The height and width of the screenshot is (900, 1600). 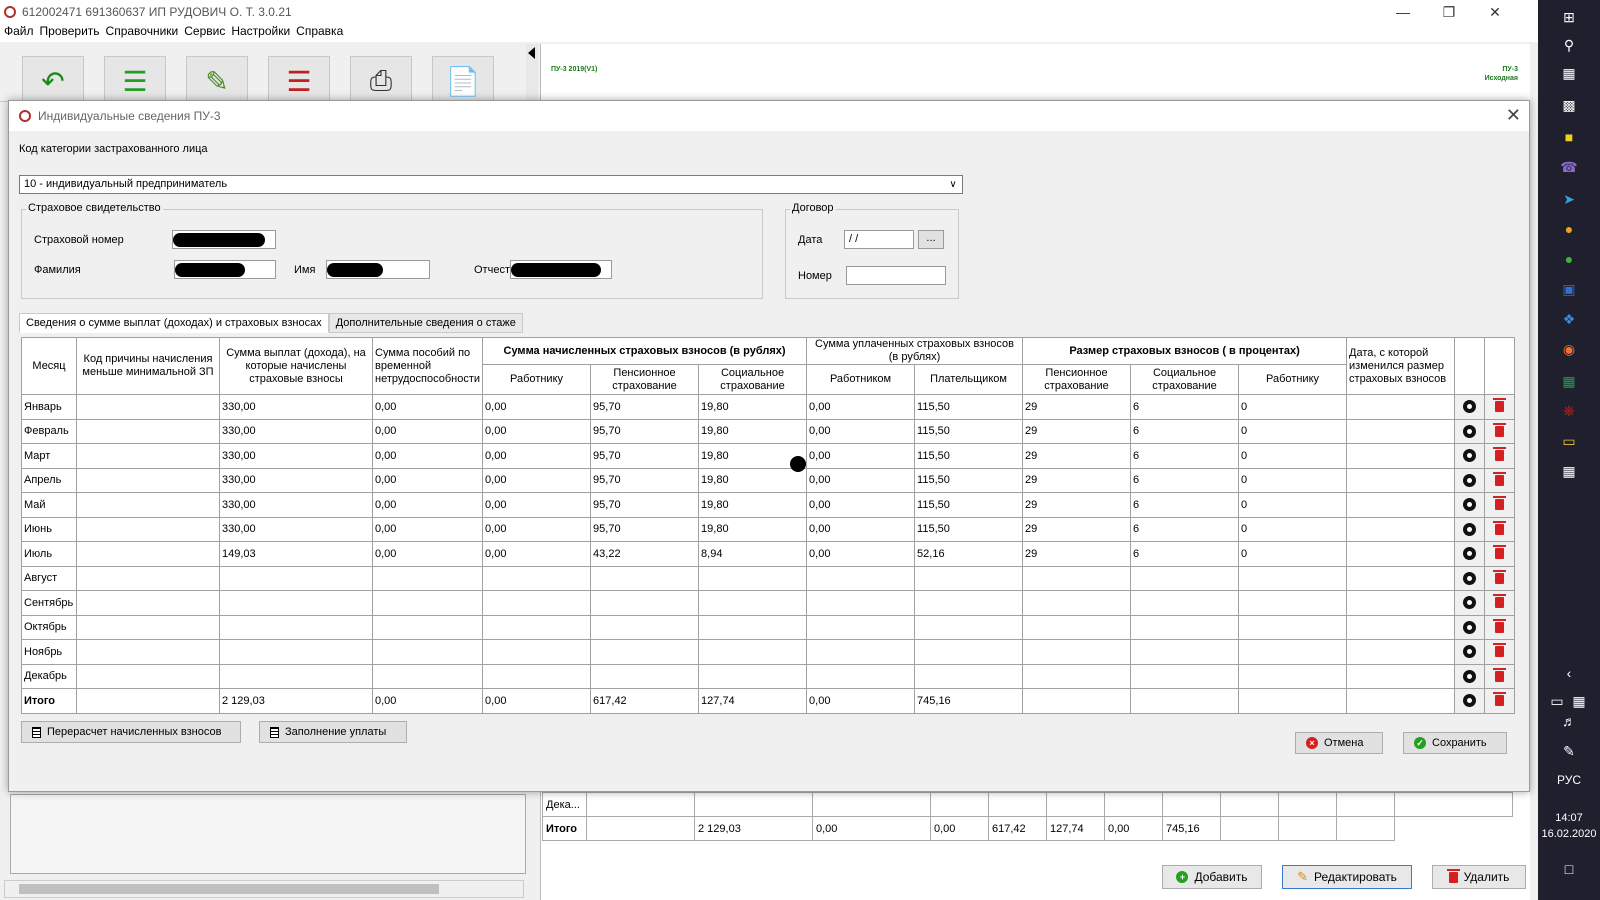 What do you see at coordinates (1569, 17) in the screenshot?
I see `windows-start-icon: ⊞` at bounding box center [1569, 17].